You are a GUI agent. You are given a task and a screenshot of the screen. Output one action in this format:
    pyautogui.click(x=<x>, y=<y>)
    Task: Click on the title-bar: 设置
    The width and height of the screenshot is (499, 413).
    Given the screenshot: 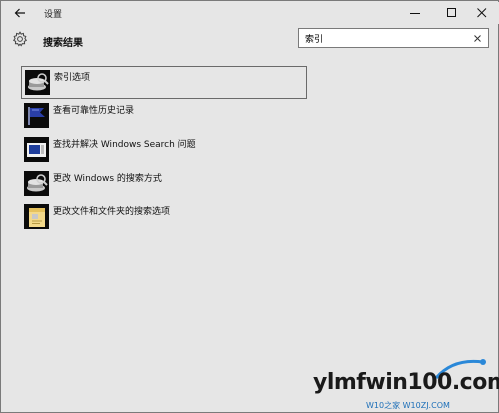 What is the action you would take?
    pyautogui.click(x=250, y=13)
    